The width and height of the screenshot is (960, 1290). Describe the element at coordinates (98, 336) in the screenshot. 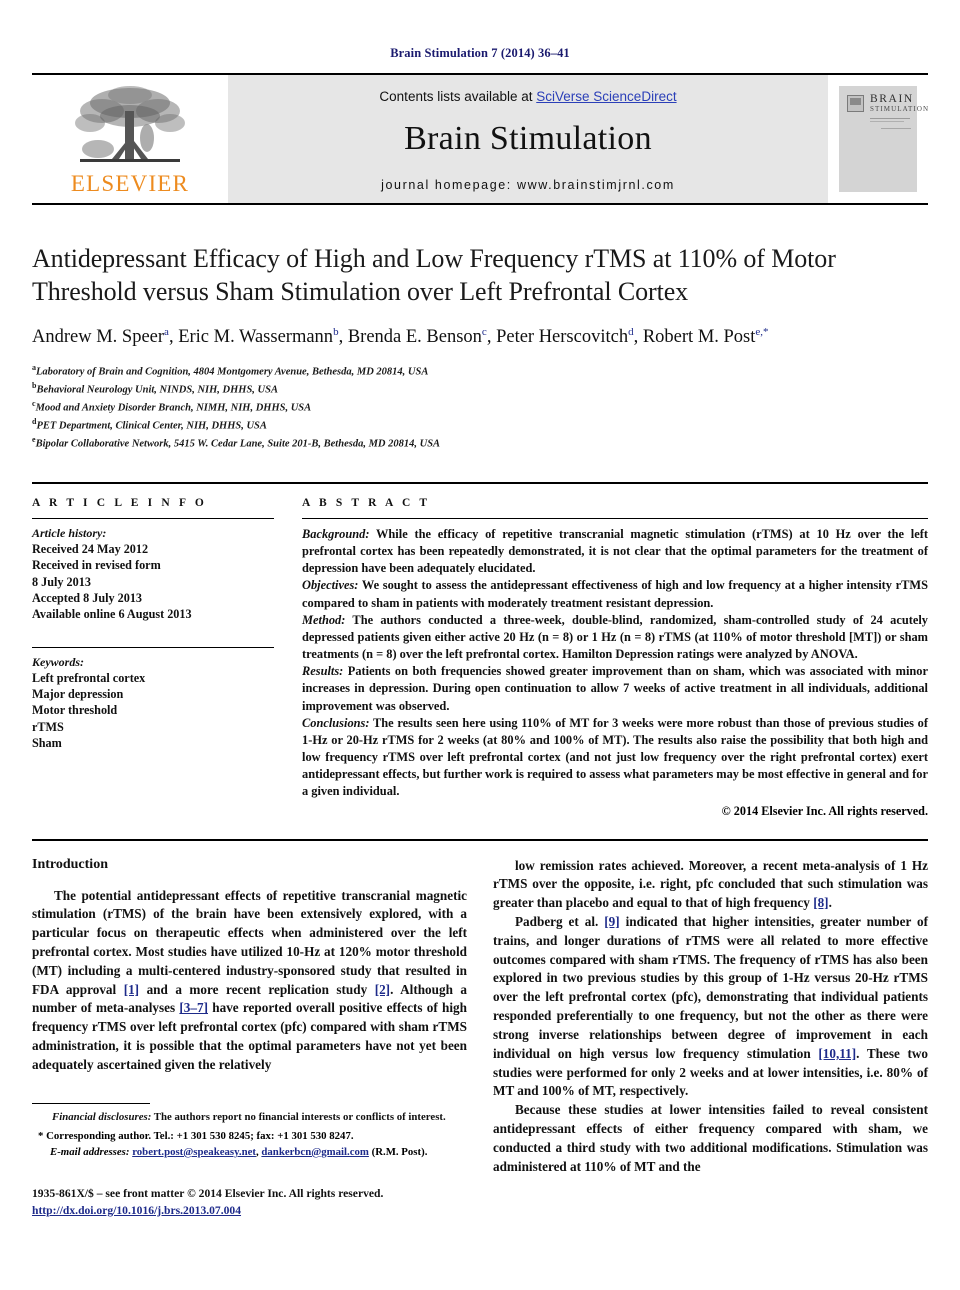

I see `author-name: Andrew M. Speer` at that location.